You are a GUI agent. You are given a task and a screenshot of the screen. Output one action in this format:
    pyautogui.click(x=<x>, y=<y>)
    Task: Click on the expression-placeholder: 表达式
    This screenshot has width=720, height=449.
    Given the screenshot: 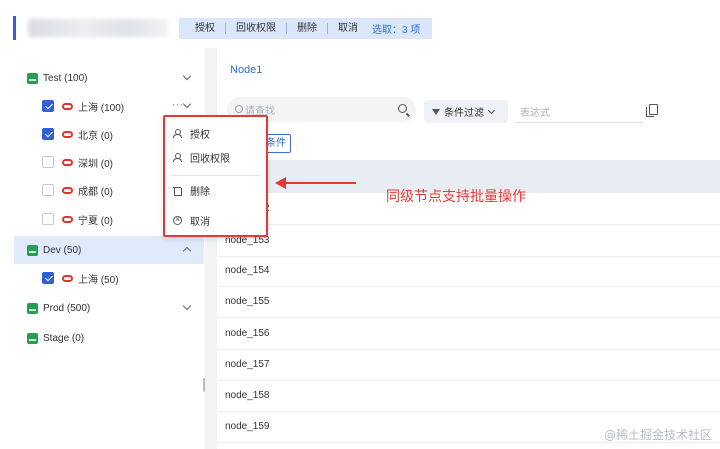 What is the action you would take?
    pyautogui.click(x=535, y=113)
    